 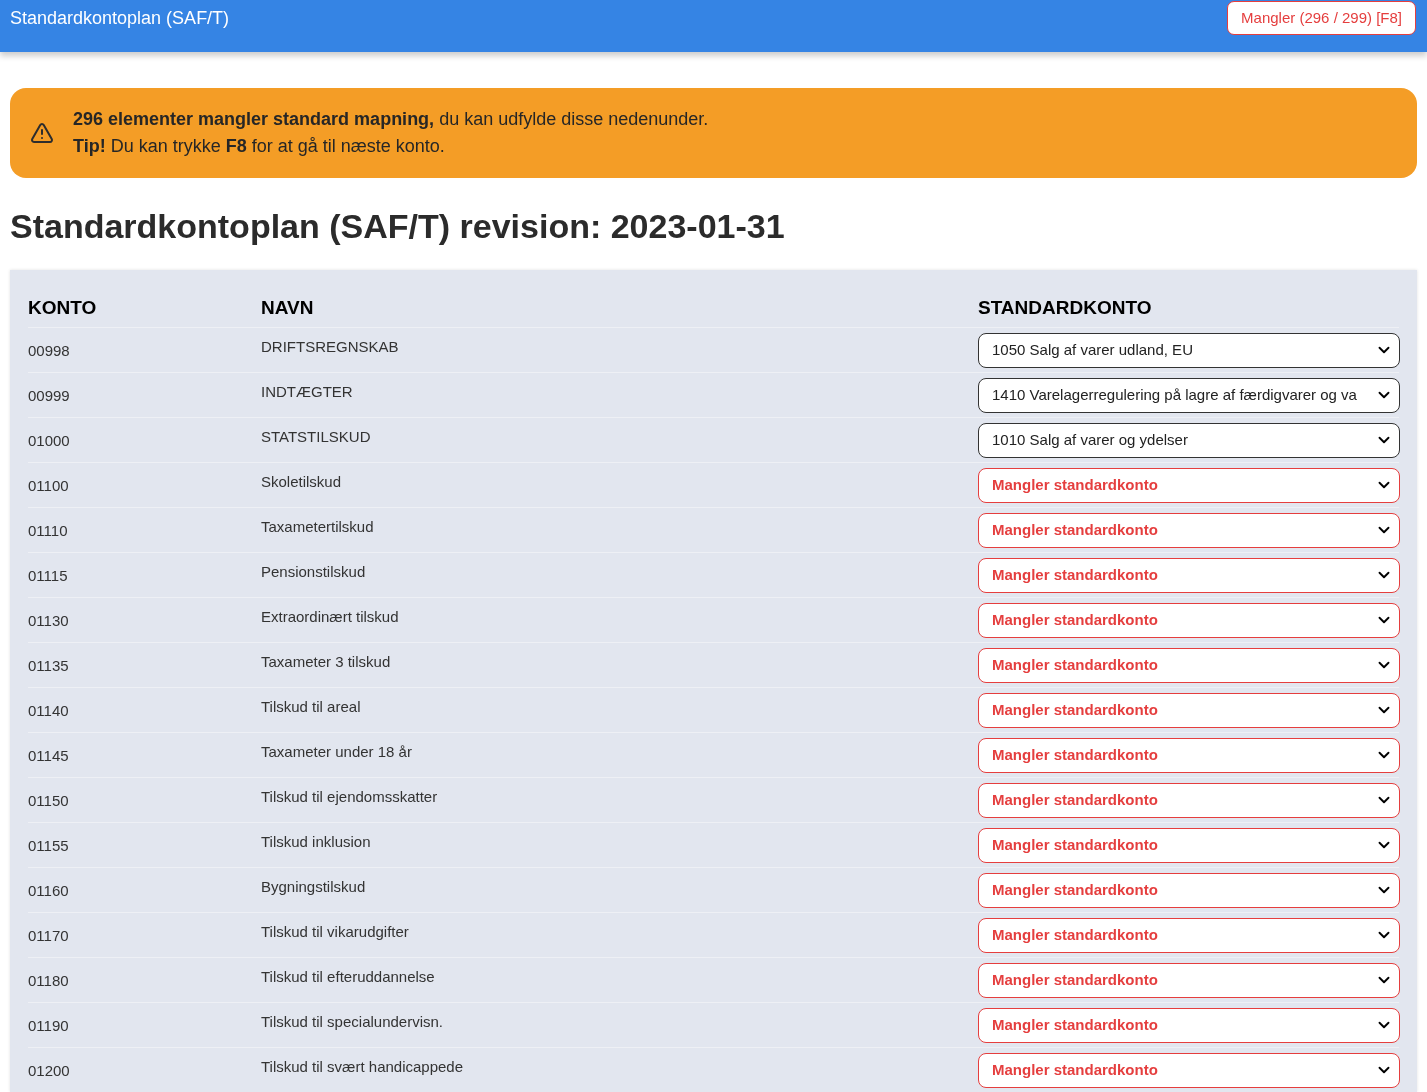 I want to click on table-cell: Bygningstilskud, so click(x=313, y=886).